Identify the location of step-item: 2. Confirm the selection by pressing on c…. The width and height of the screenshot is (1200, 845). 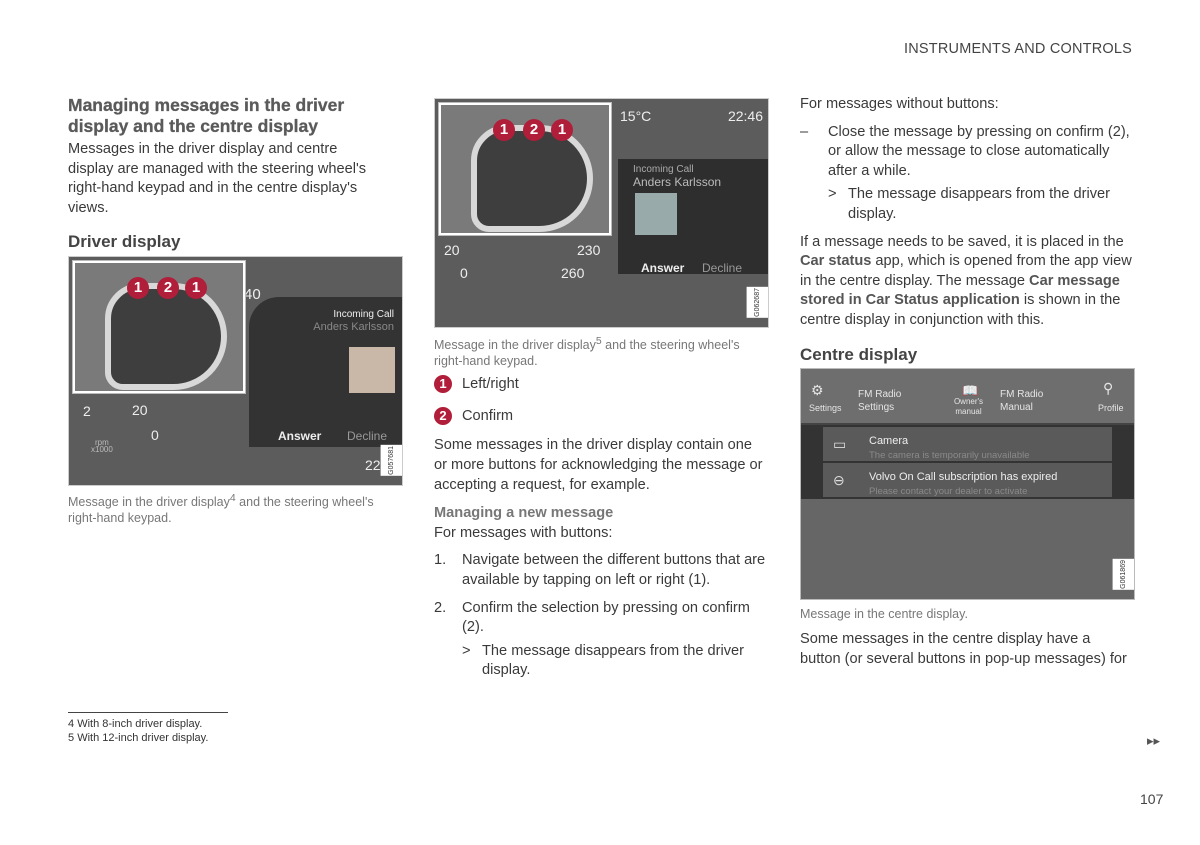
(592, 617).